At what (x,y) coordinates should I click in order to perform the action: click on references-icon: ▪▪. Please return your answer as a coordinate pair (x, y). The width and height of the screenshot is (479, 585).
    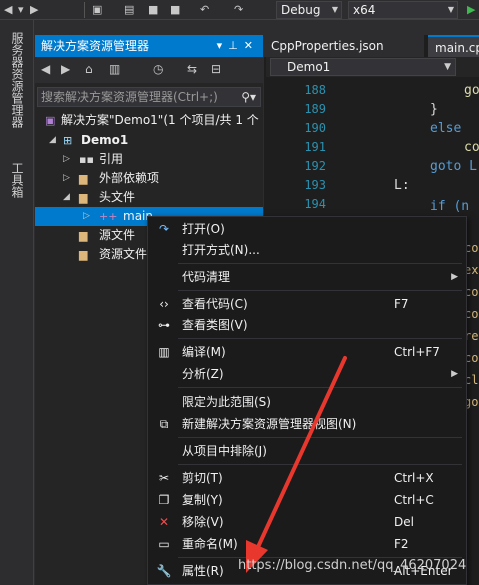
    Looking at the image, I should click on (86, 159).